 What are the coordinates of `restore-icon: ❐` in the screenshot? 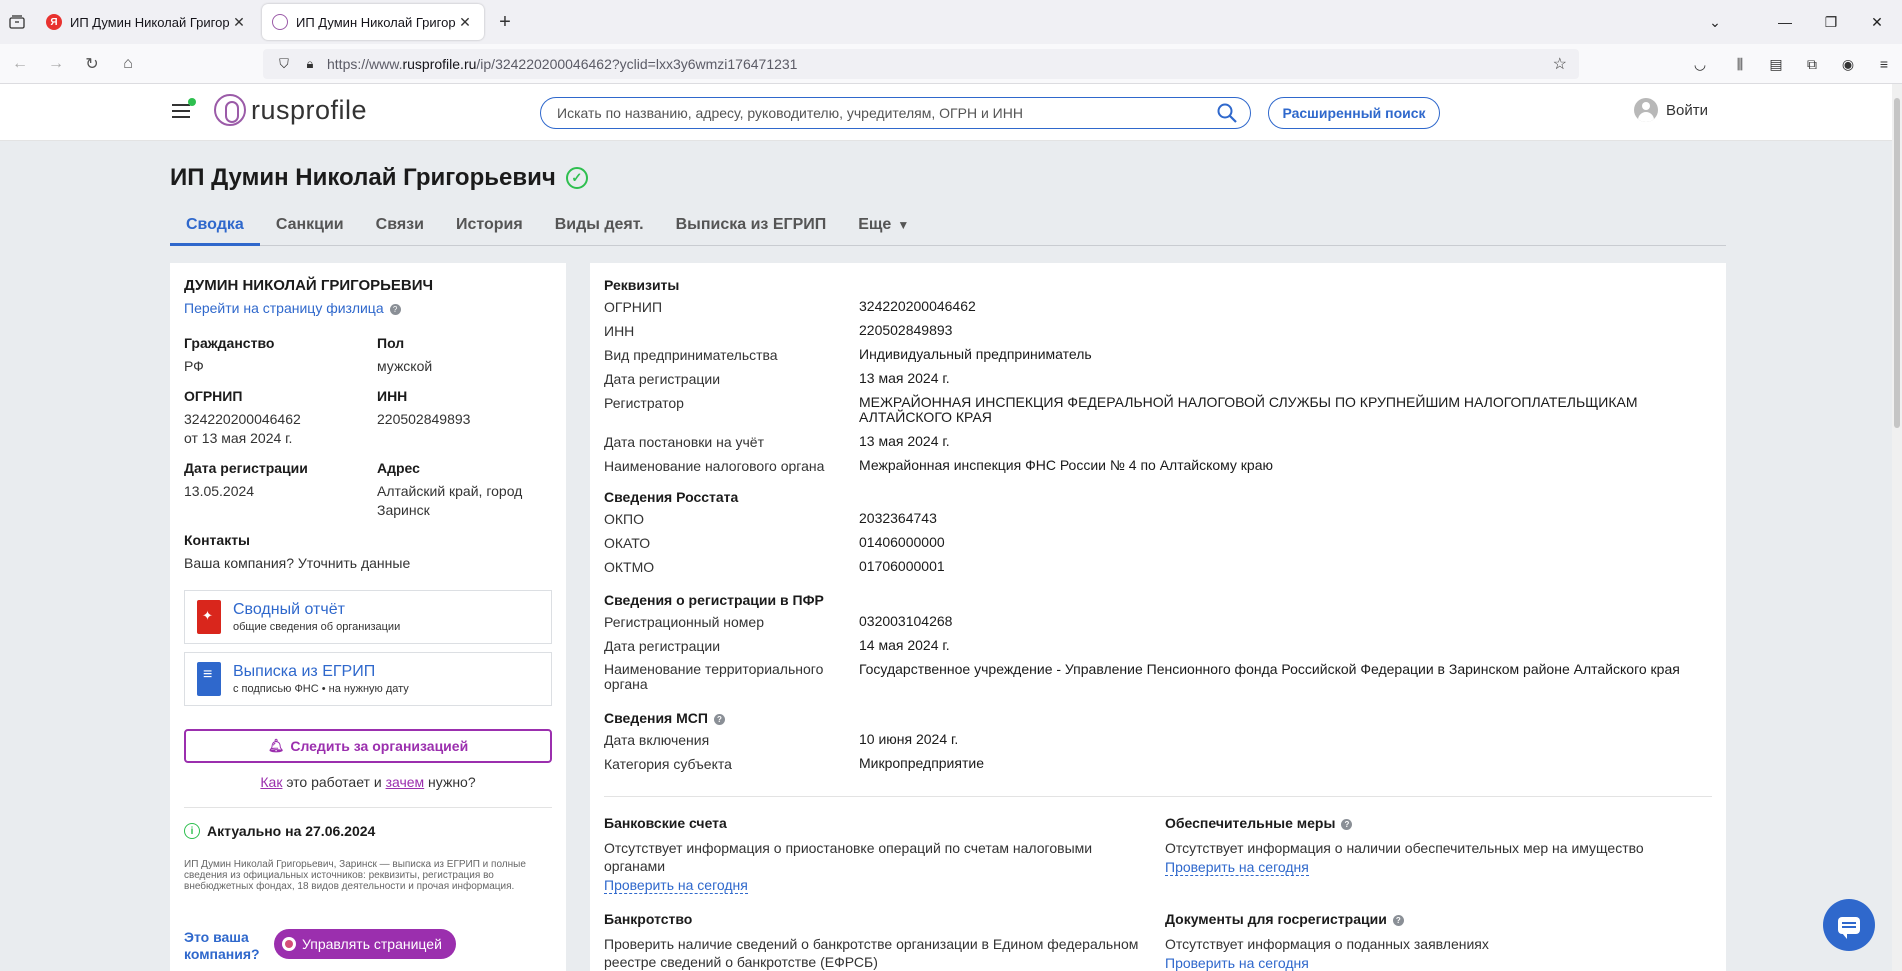 It's located at (1831, 22).